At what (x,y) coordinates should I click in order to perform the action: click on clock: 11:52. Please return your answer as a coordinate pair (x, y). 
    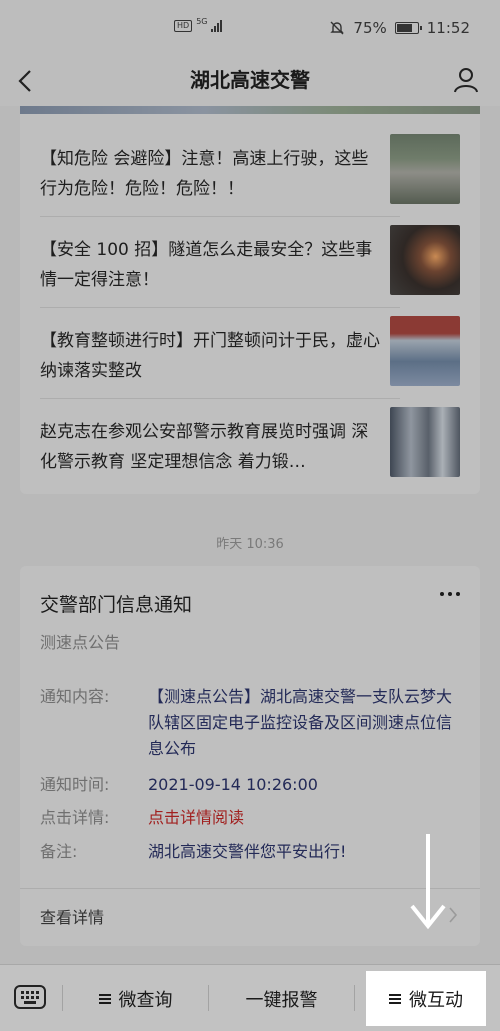
    Looking at the image, I should click on (448, 28).